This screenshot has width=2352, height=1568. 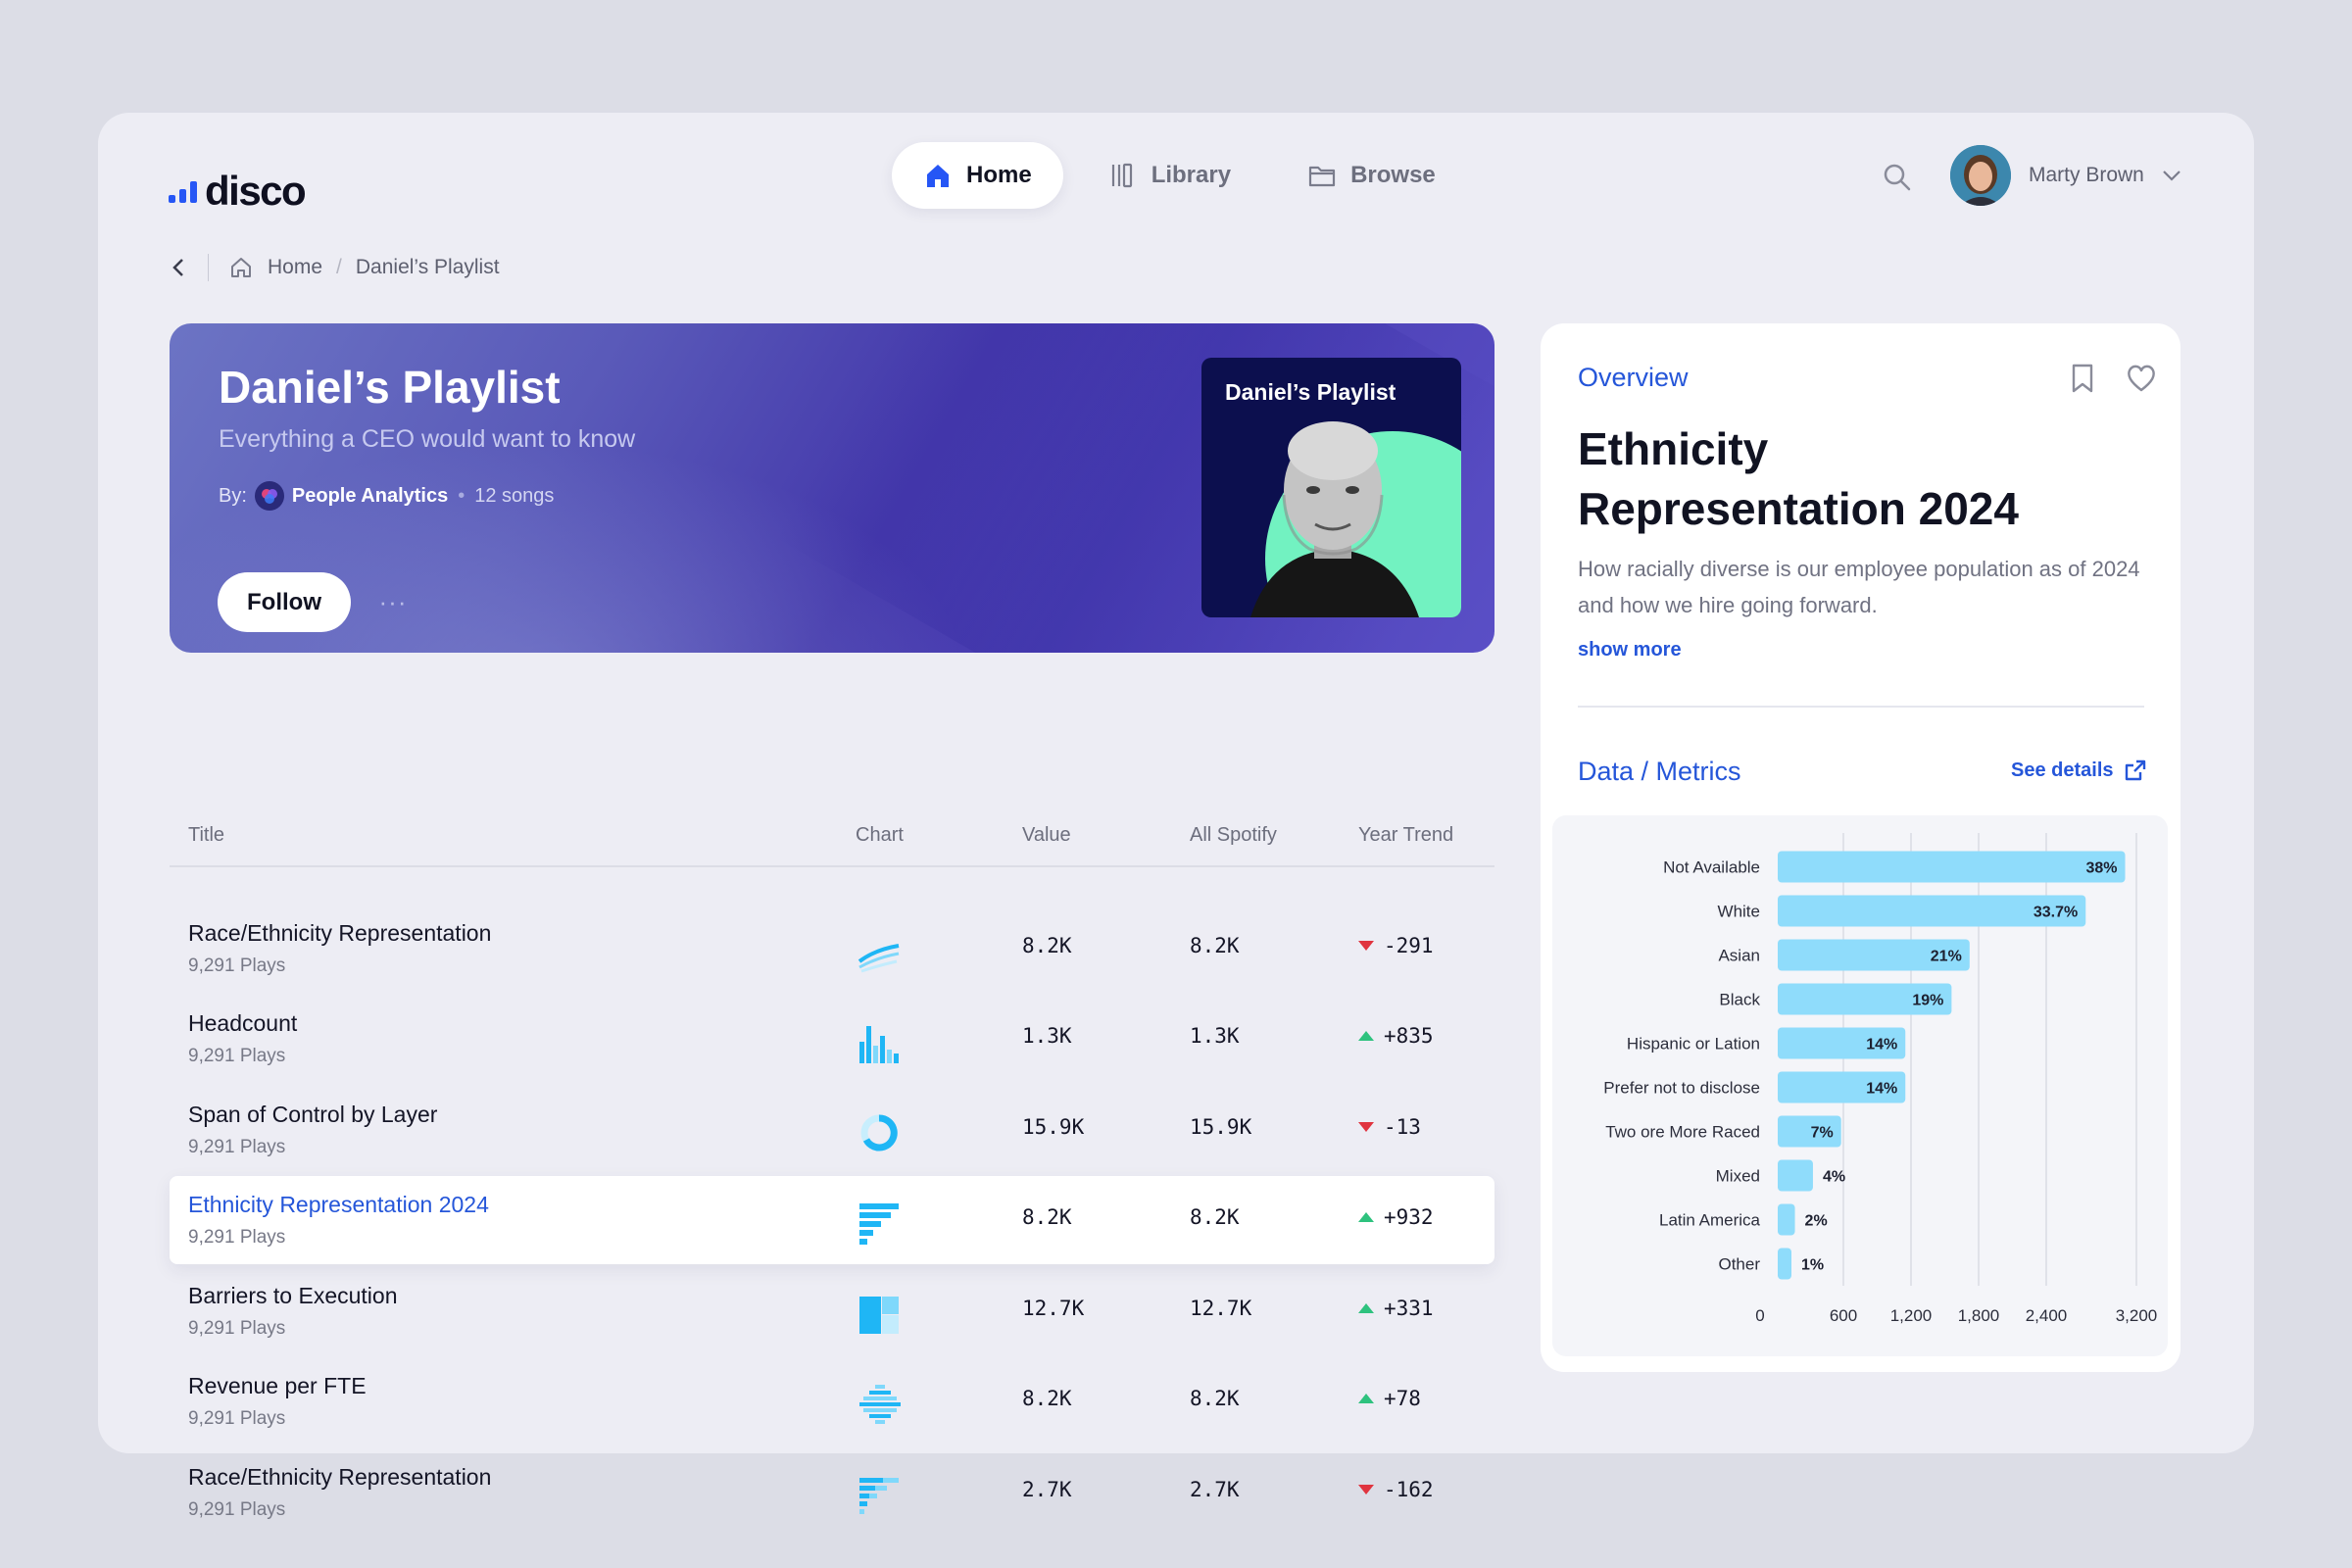 What do you see at coordinates (880, 835) in the screenshot?
I see `col-chart: Chart` at bounding box center [880, 835].